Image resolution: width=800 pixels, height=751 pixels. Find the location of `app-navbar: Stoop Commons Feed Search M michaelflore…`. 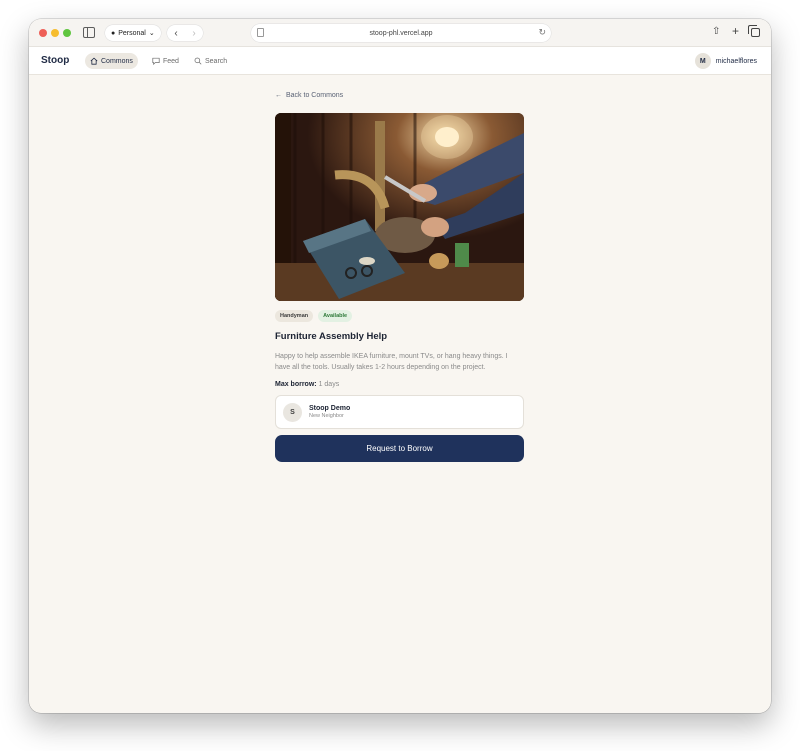

app-navbar: Stoop Commons Feed Search M michaelflore… is located at coordinates (400, 61).